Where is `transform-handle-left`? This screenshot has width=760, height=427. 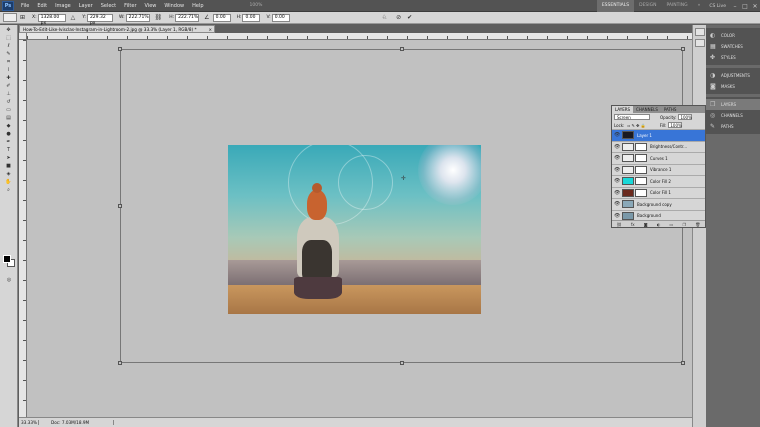
transform-handle-left is located at coordinates (120, 206).